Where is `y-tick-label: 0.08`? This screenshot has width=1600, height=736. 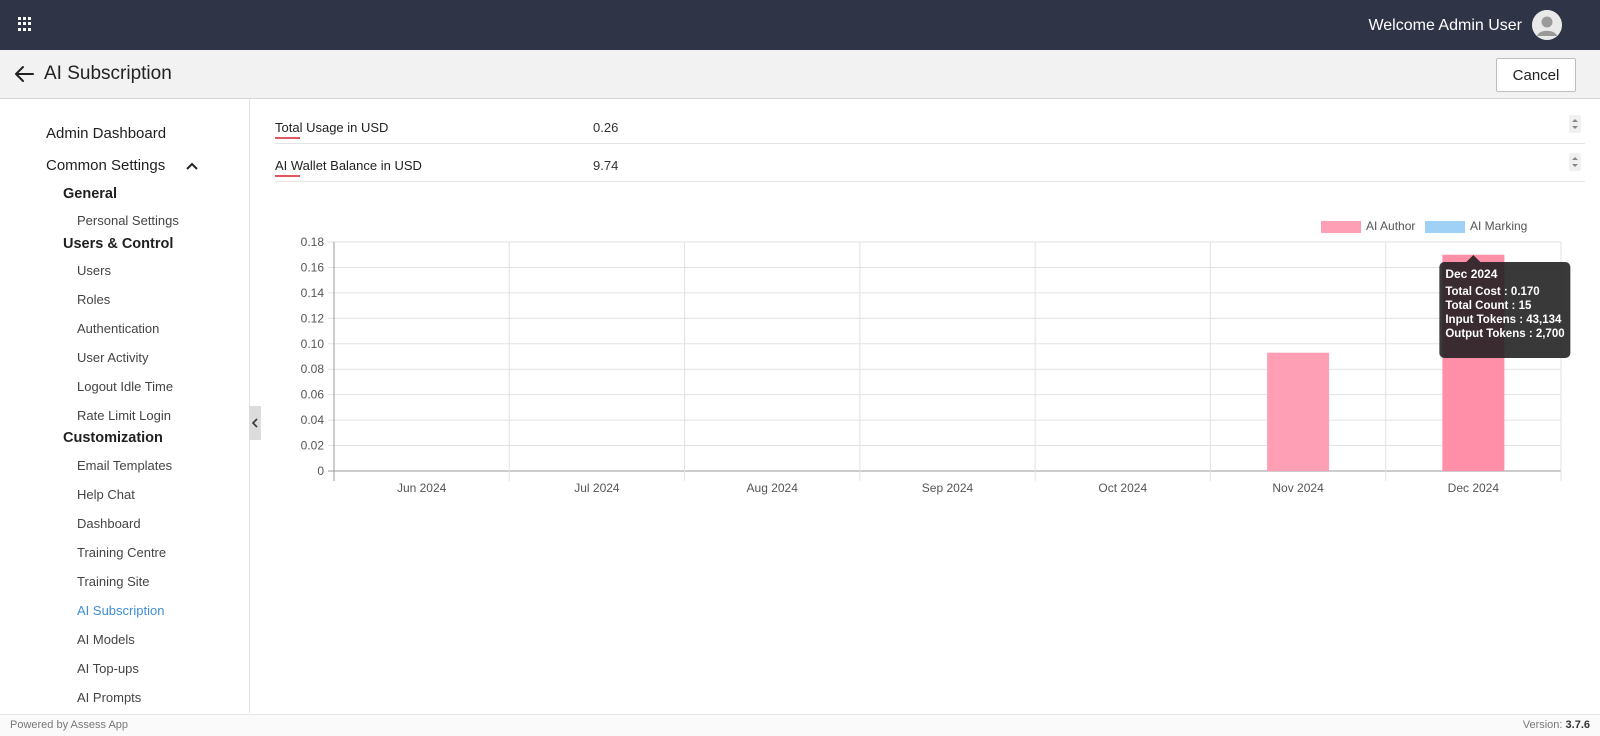 y-tick-label: 0.08 is located at coordinates (313, 369).